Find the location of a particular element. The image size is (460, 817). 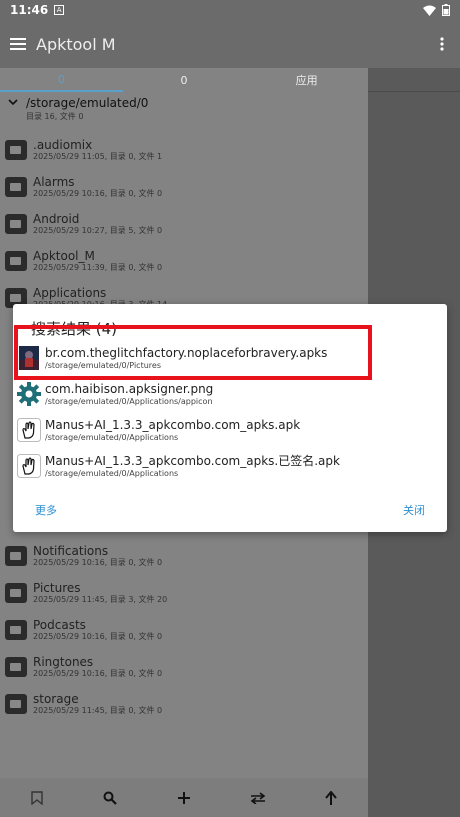

tab-second: 0 is located at coordinates (184, 80).